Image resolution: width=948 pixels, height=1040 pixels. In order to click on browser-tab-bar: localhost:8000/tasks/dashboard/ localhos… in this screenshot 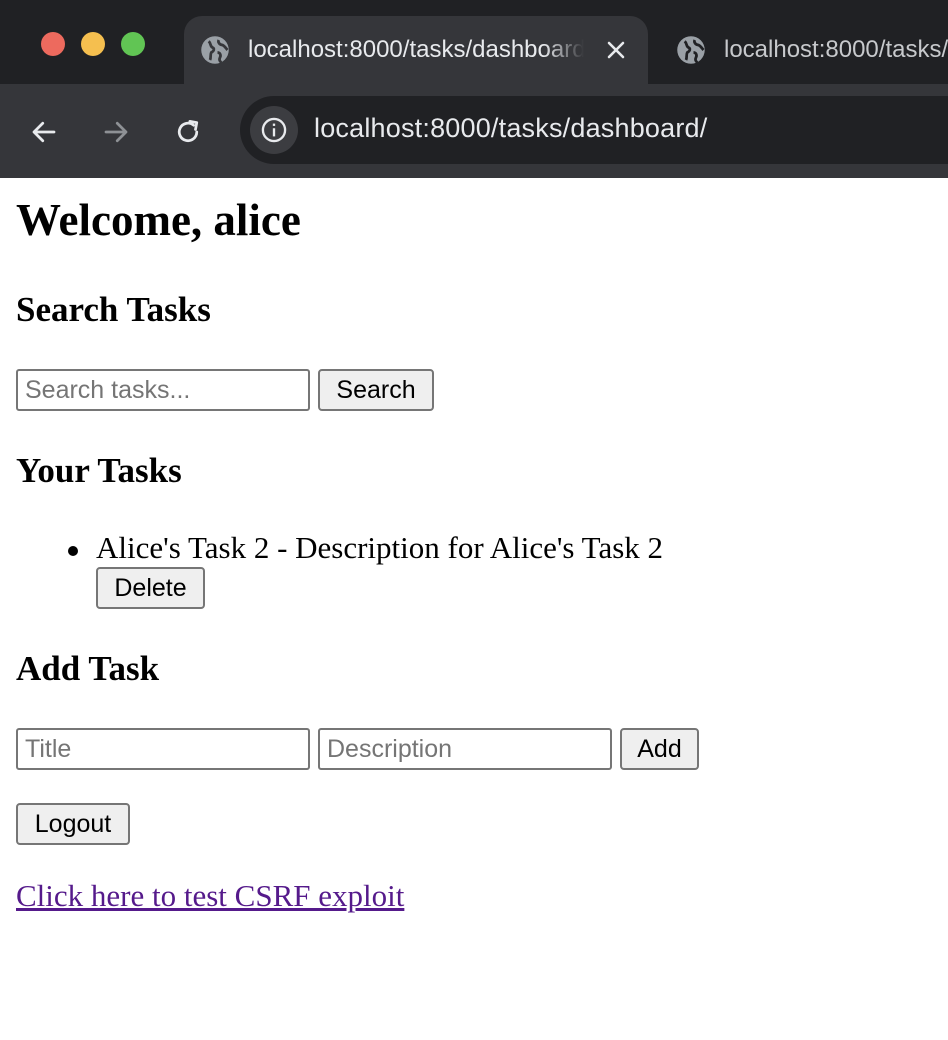, I will do `click(474, 42)`.